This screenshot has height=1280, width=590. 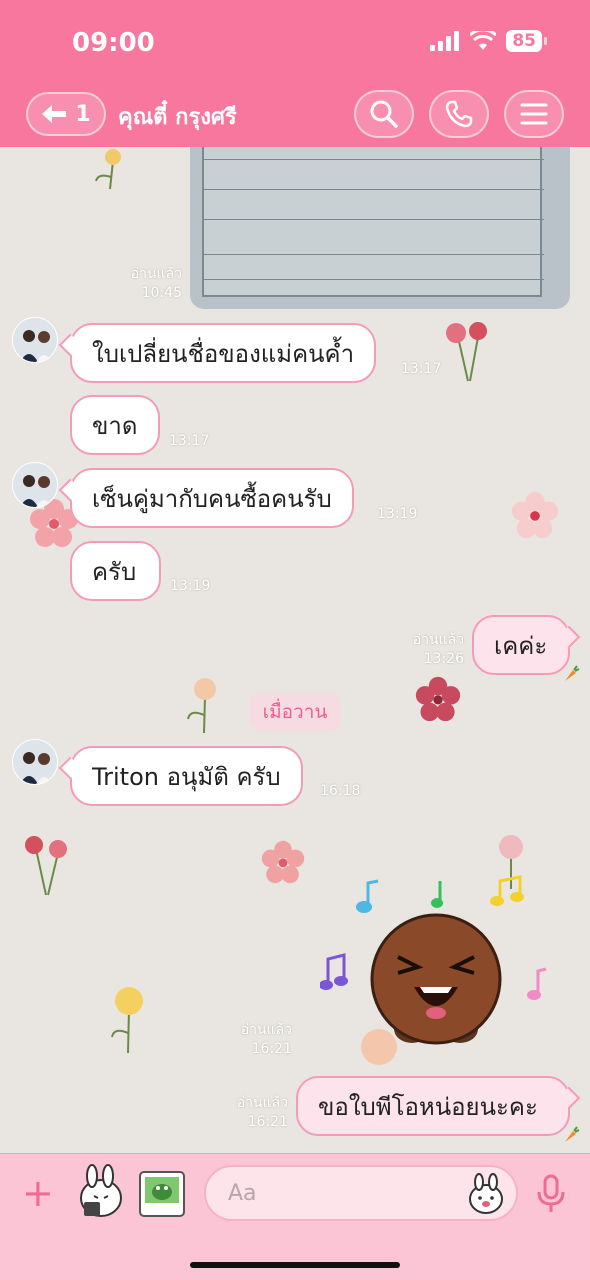 I want to click on search-button, so click(x=384, y=114).